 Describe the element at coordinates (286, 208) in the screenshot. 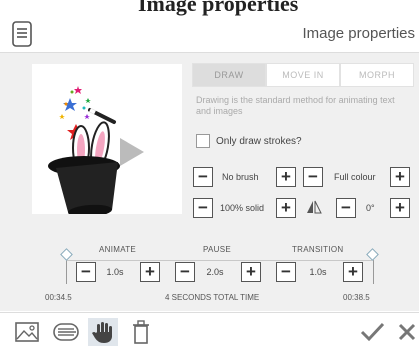

I see `opacity-plus-button: +` at that location.